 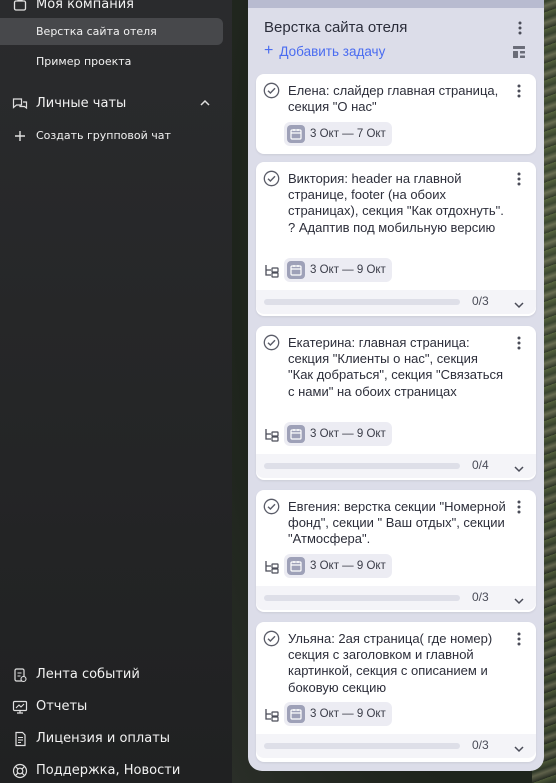 I want to click on sidebar-project-example: Пример проекта, so click(x=111, y=61).